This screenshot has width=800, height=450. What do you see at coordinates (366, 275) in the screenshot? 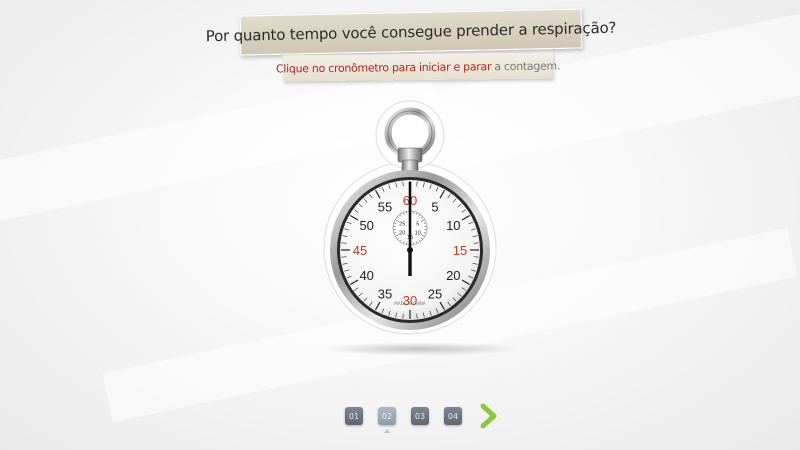
I see `dial-number: 40` at bounding box center [366, 275].